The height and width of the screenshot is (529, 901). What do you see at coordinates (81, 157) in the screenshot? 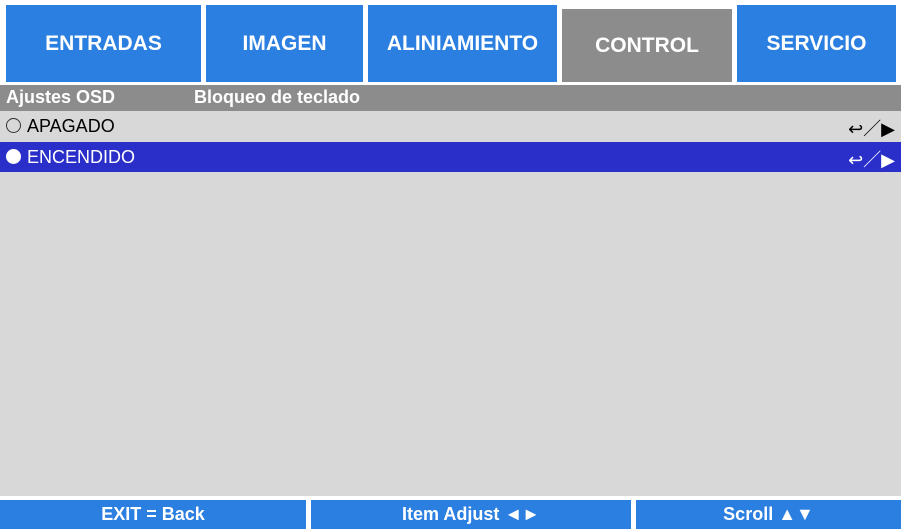
I see `option-label: ENCENDIDO` at bounding box center [81, 157].